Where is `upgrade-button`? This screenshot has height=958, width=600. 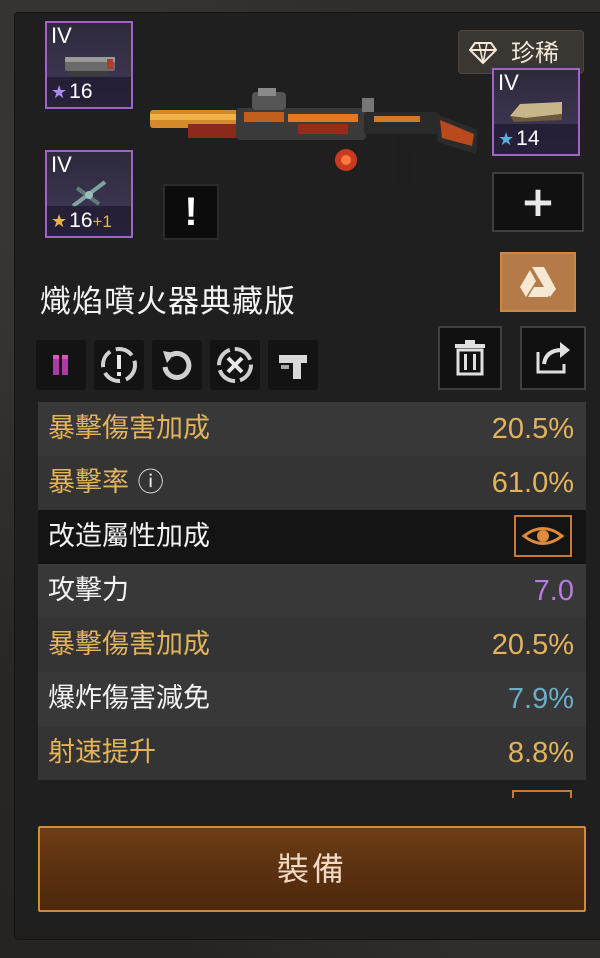
upgrade-button is located at coordinates (538, 282).